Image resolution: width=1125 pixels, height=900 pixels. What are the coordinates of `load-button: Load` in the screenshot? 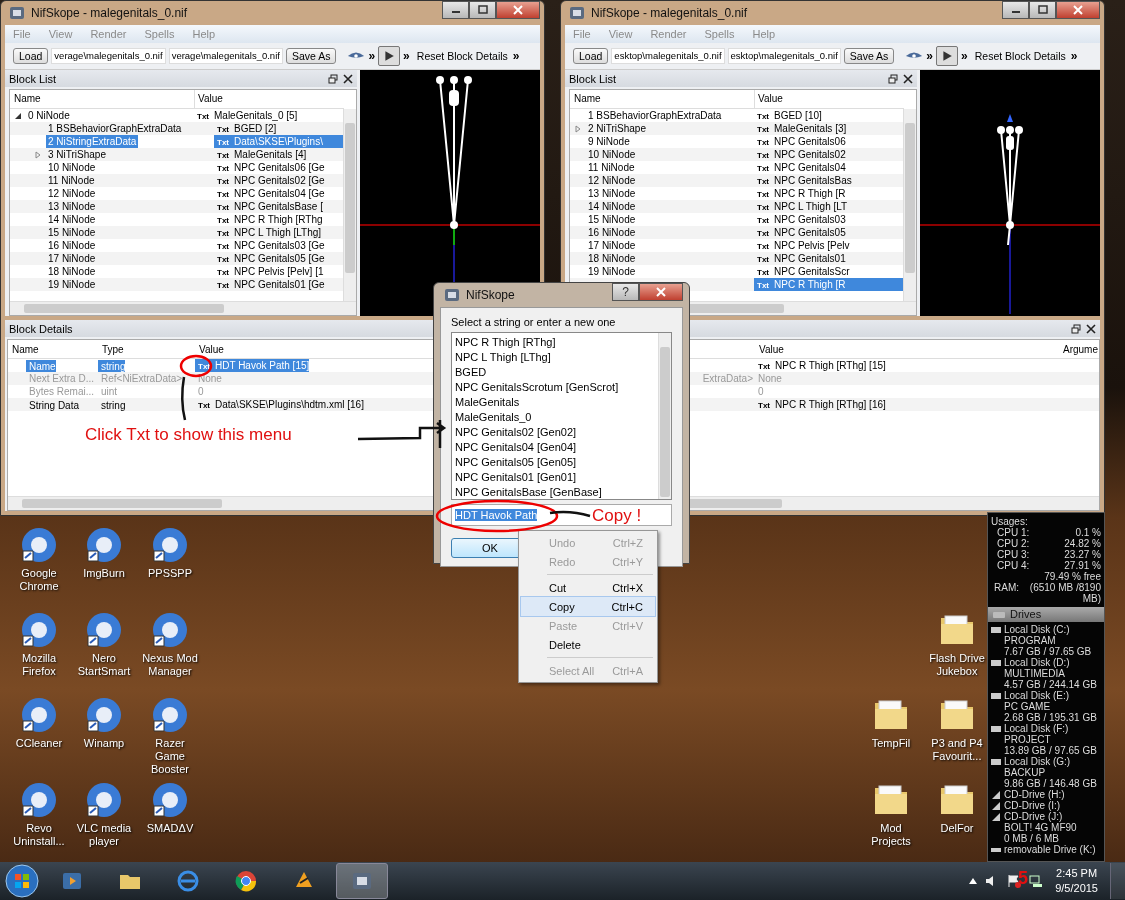 It's located at (31, 56).